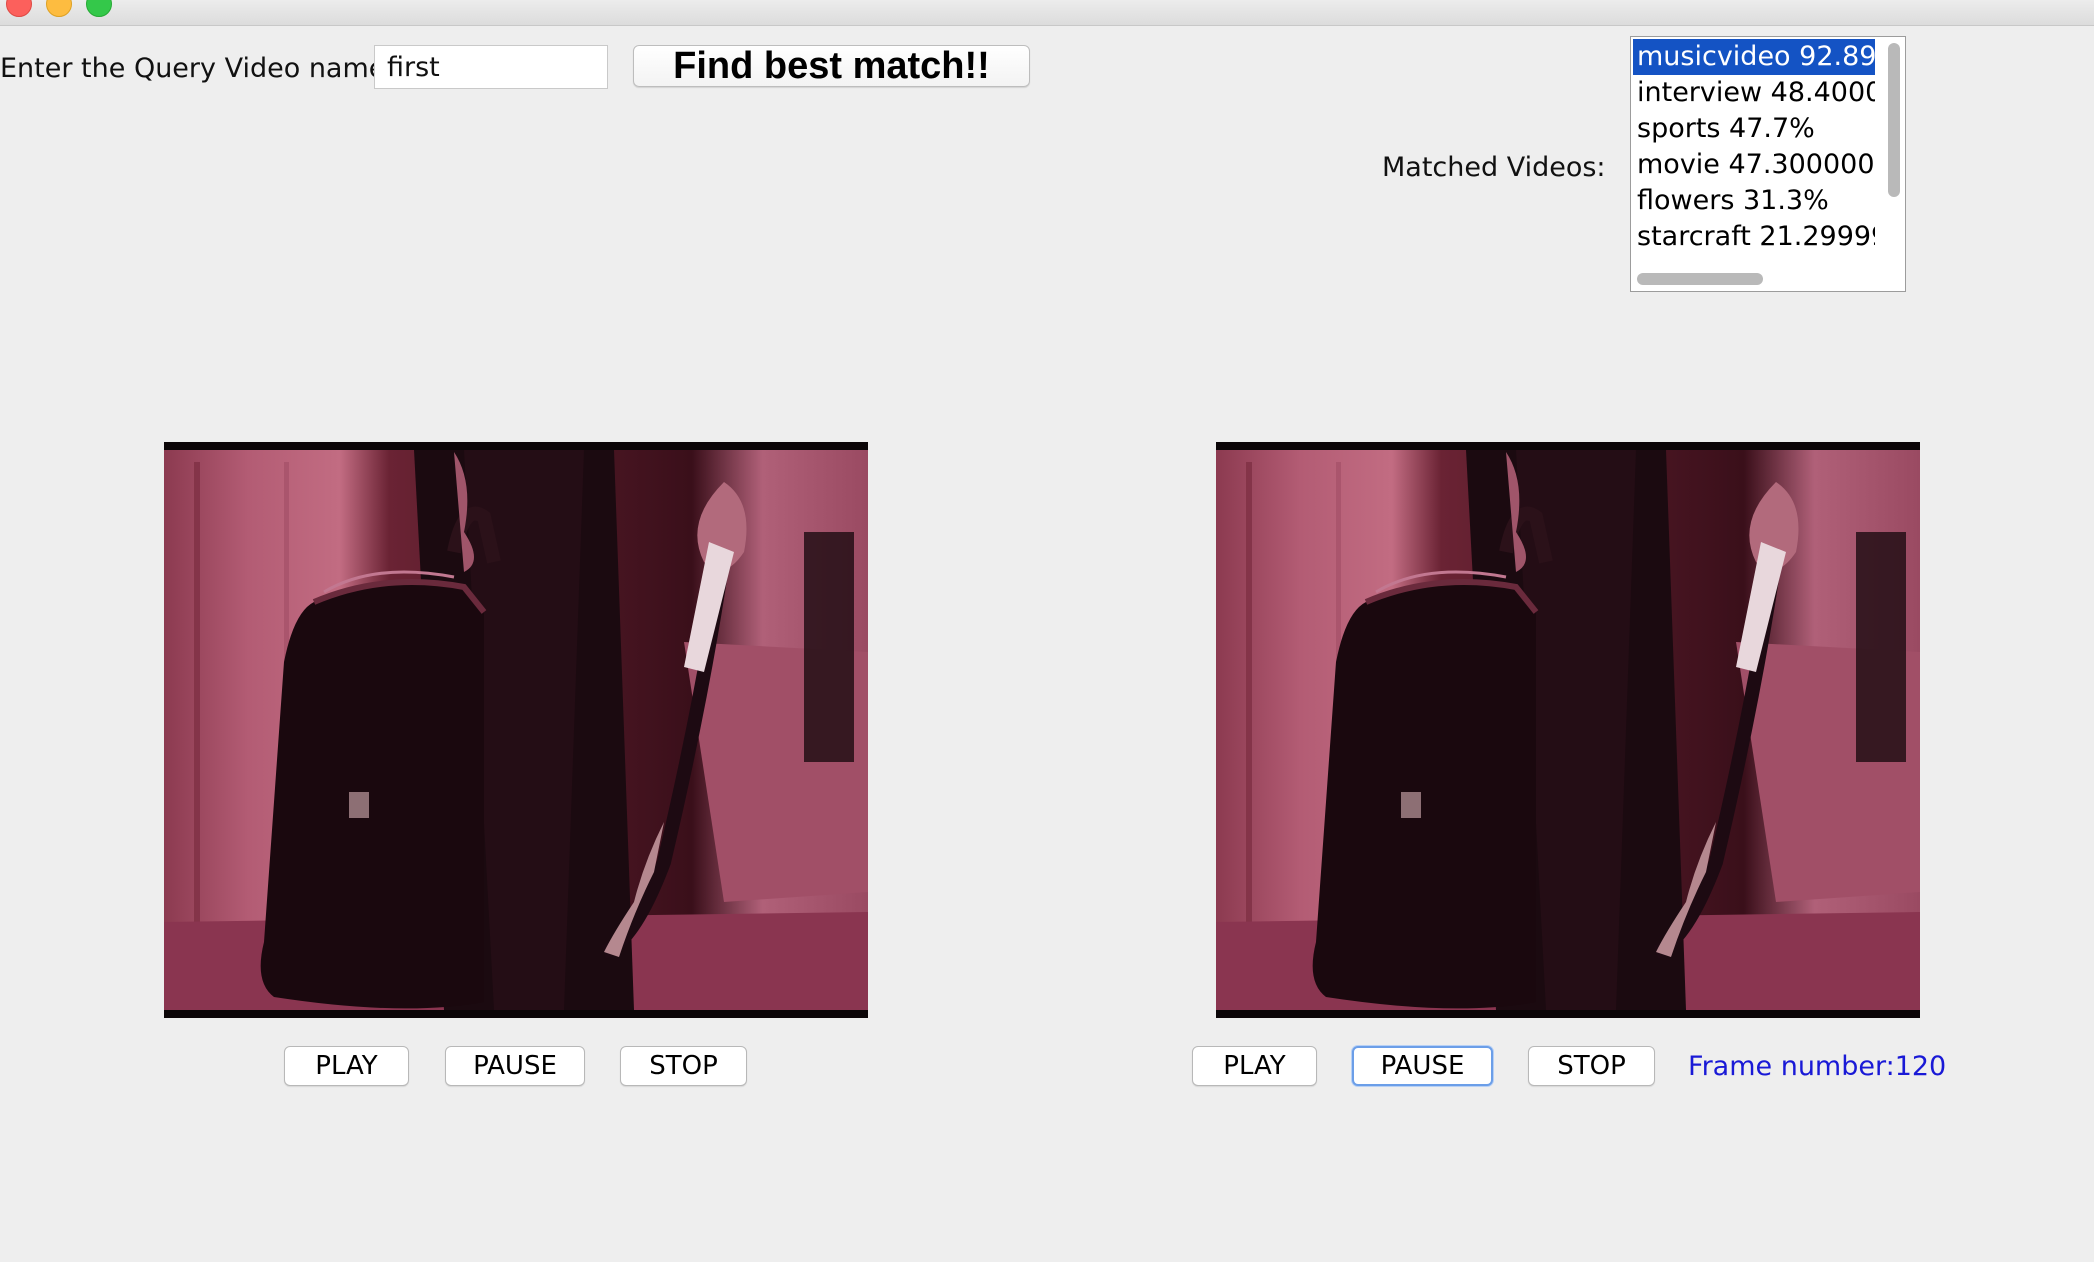  I want to click on close-window-icon, so click(19, 8).